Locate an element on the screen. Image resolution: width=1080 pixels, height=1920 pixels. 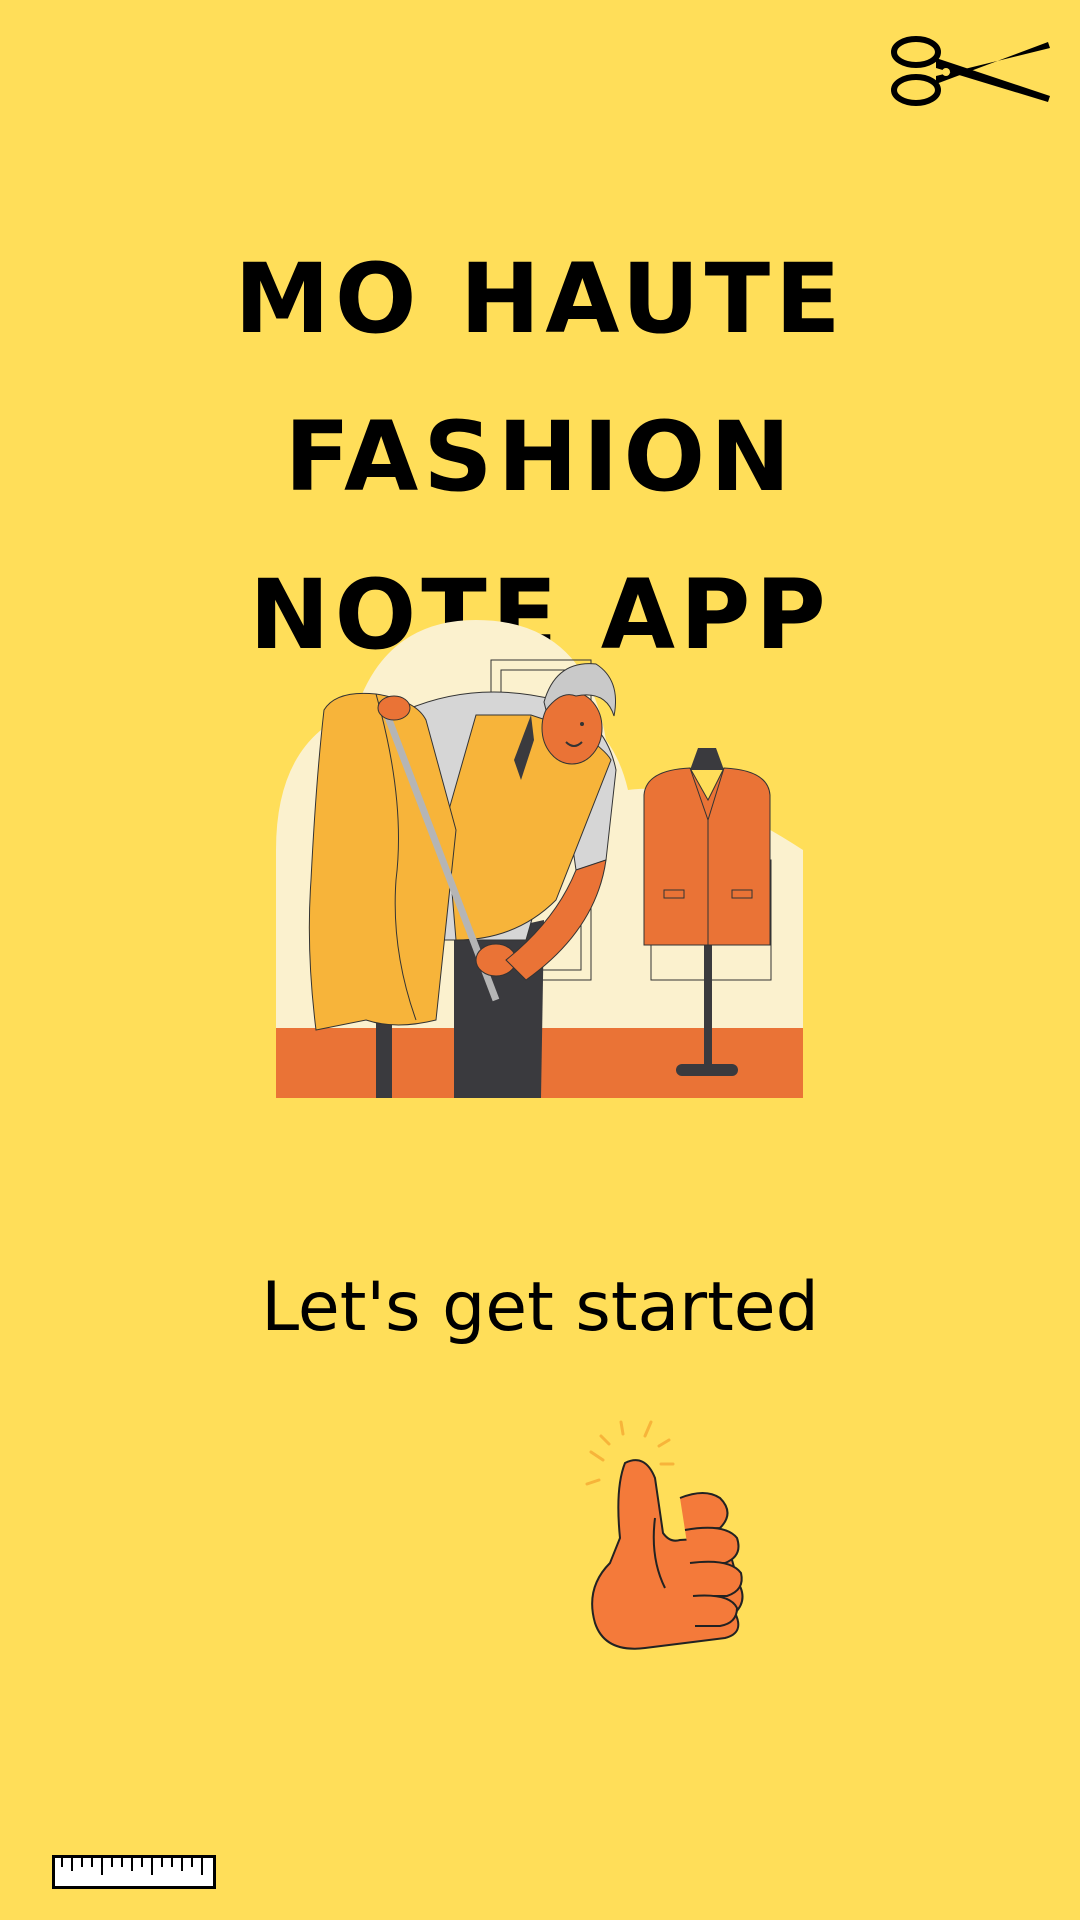
thumbs-up-icon is located at coordinates (664, 1535).